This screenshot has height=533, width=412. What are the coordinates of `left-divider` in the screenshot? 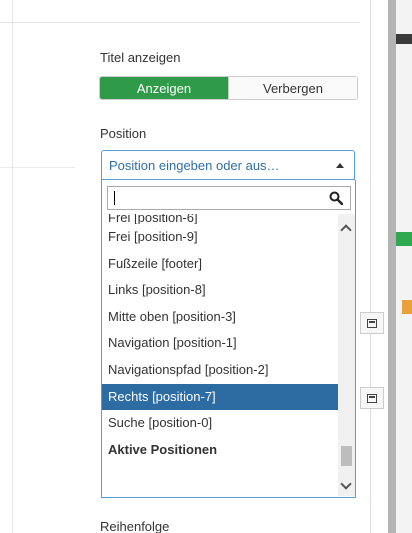 It's located at (37, 167).